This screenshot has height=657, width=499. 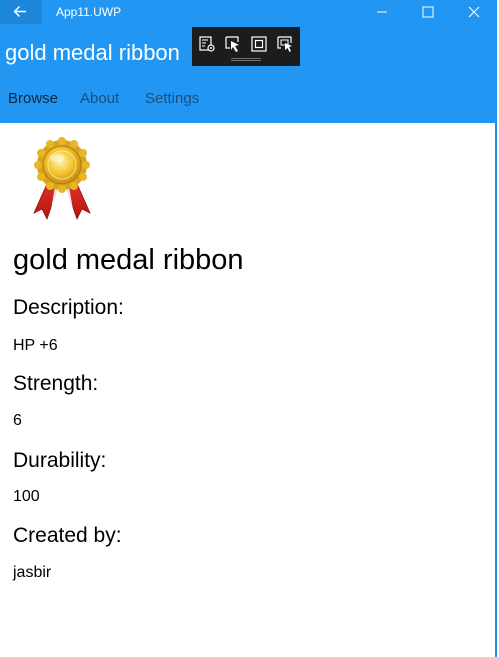 I want to click on created-by-value: jasbir, so click(x=32, y=572).